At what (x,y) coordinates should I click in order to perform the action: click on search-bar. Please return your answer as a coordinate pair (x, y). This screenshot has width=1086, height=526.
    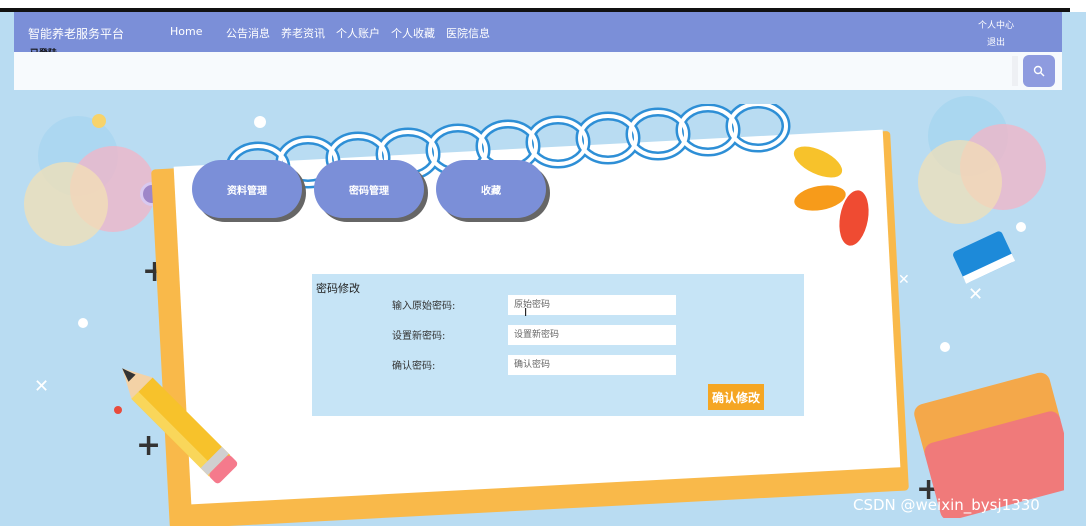
    Looking at the image, I should click on (538, 71).